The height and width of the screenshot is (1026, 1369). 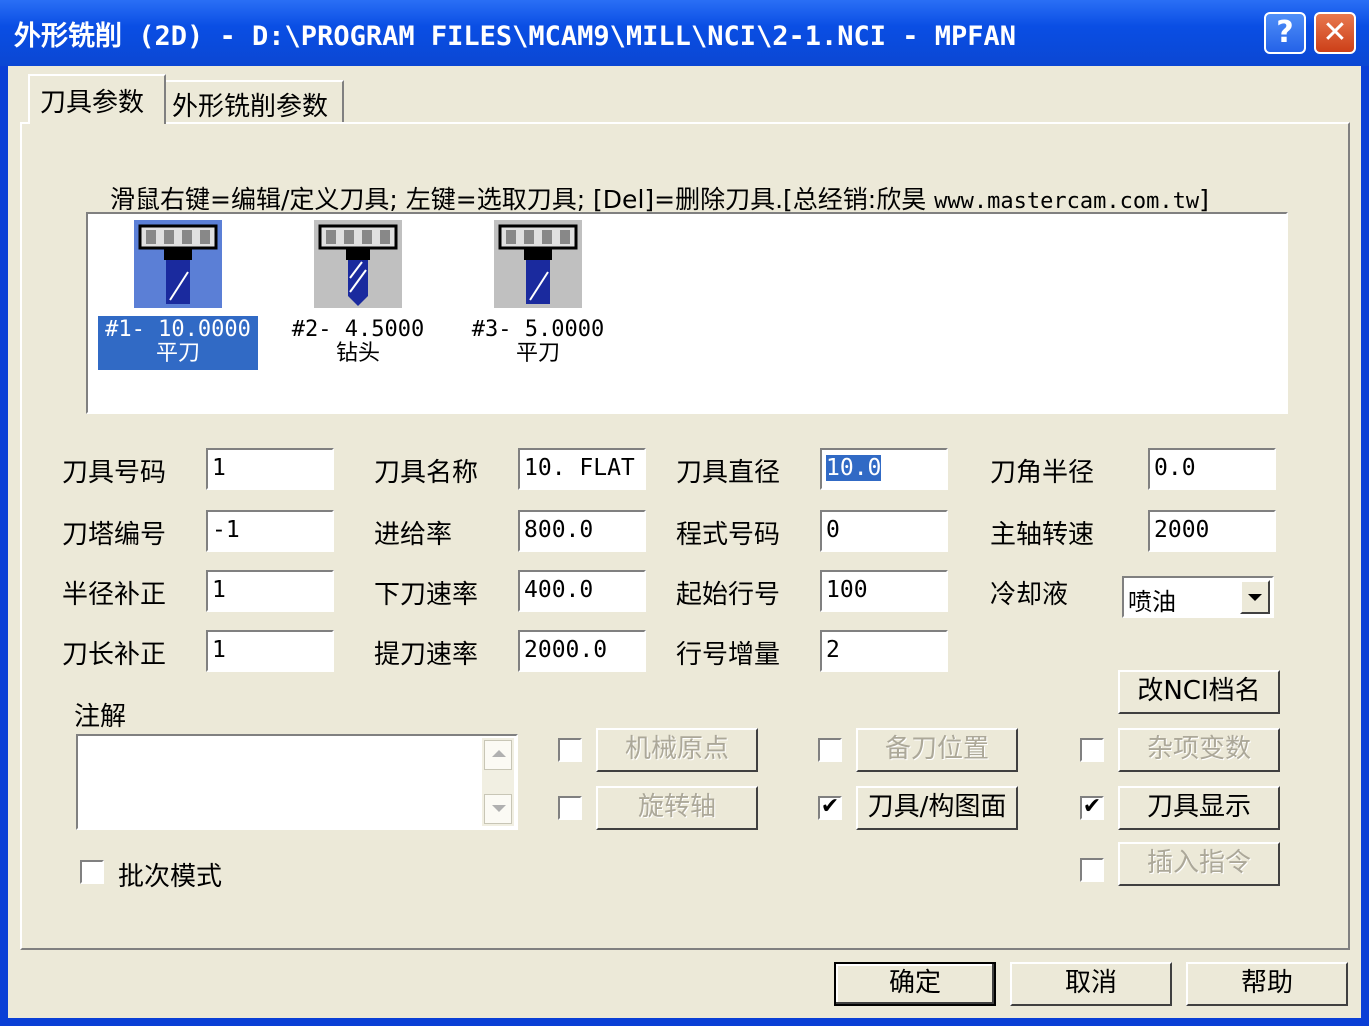 I want to click on tool-type: 钻头, so click(x=357, y=353).